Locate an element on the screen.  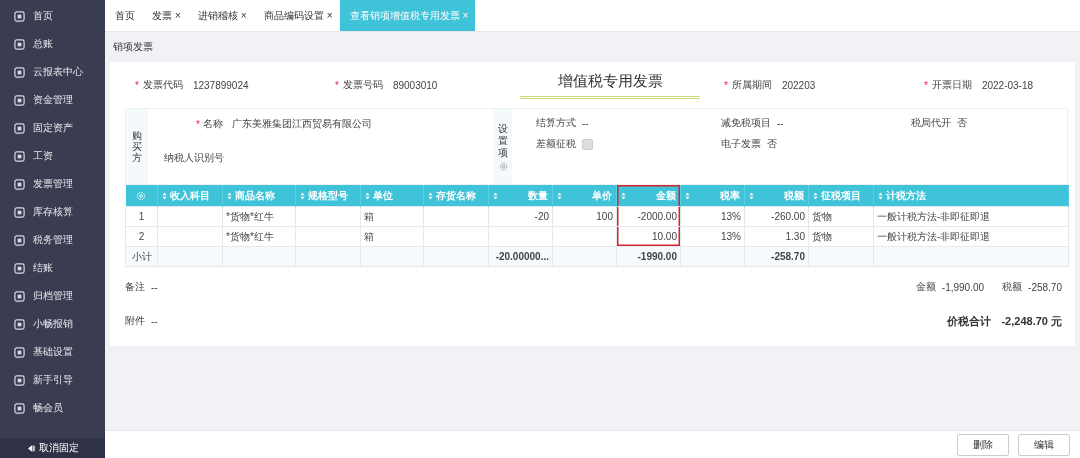
sidebar-item: 发票管理 is located at coordinates (52, 184).